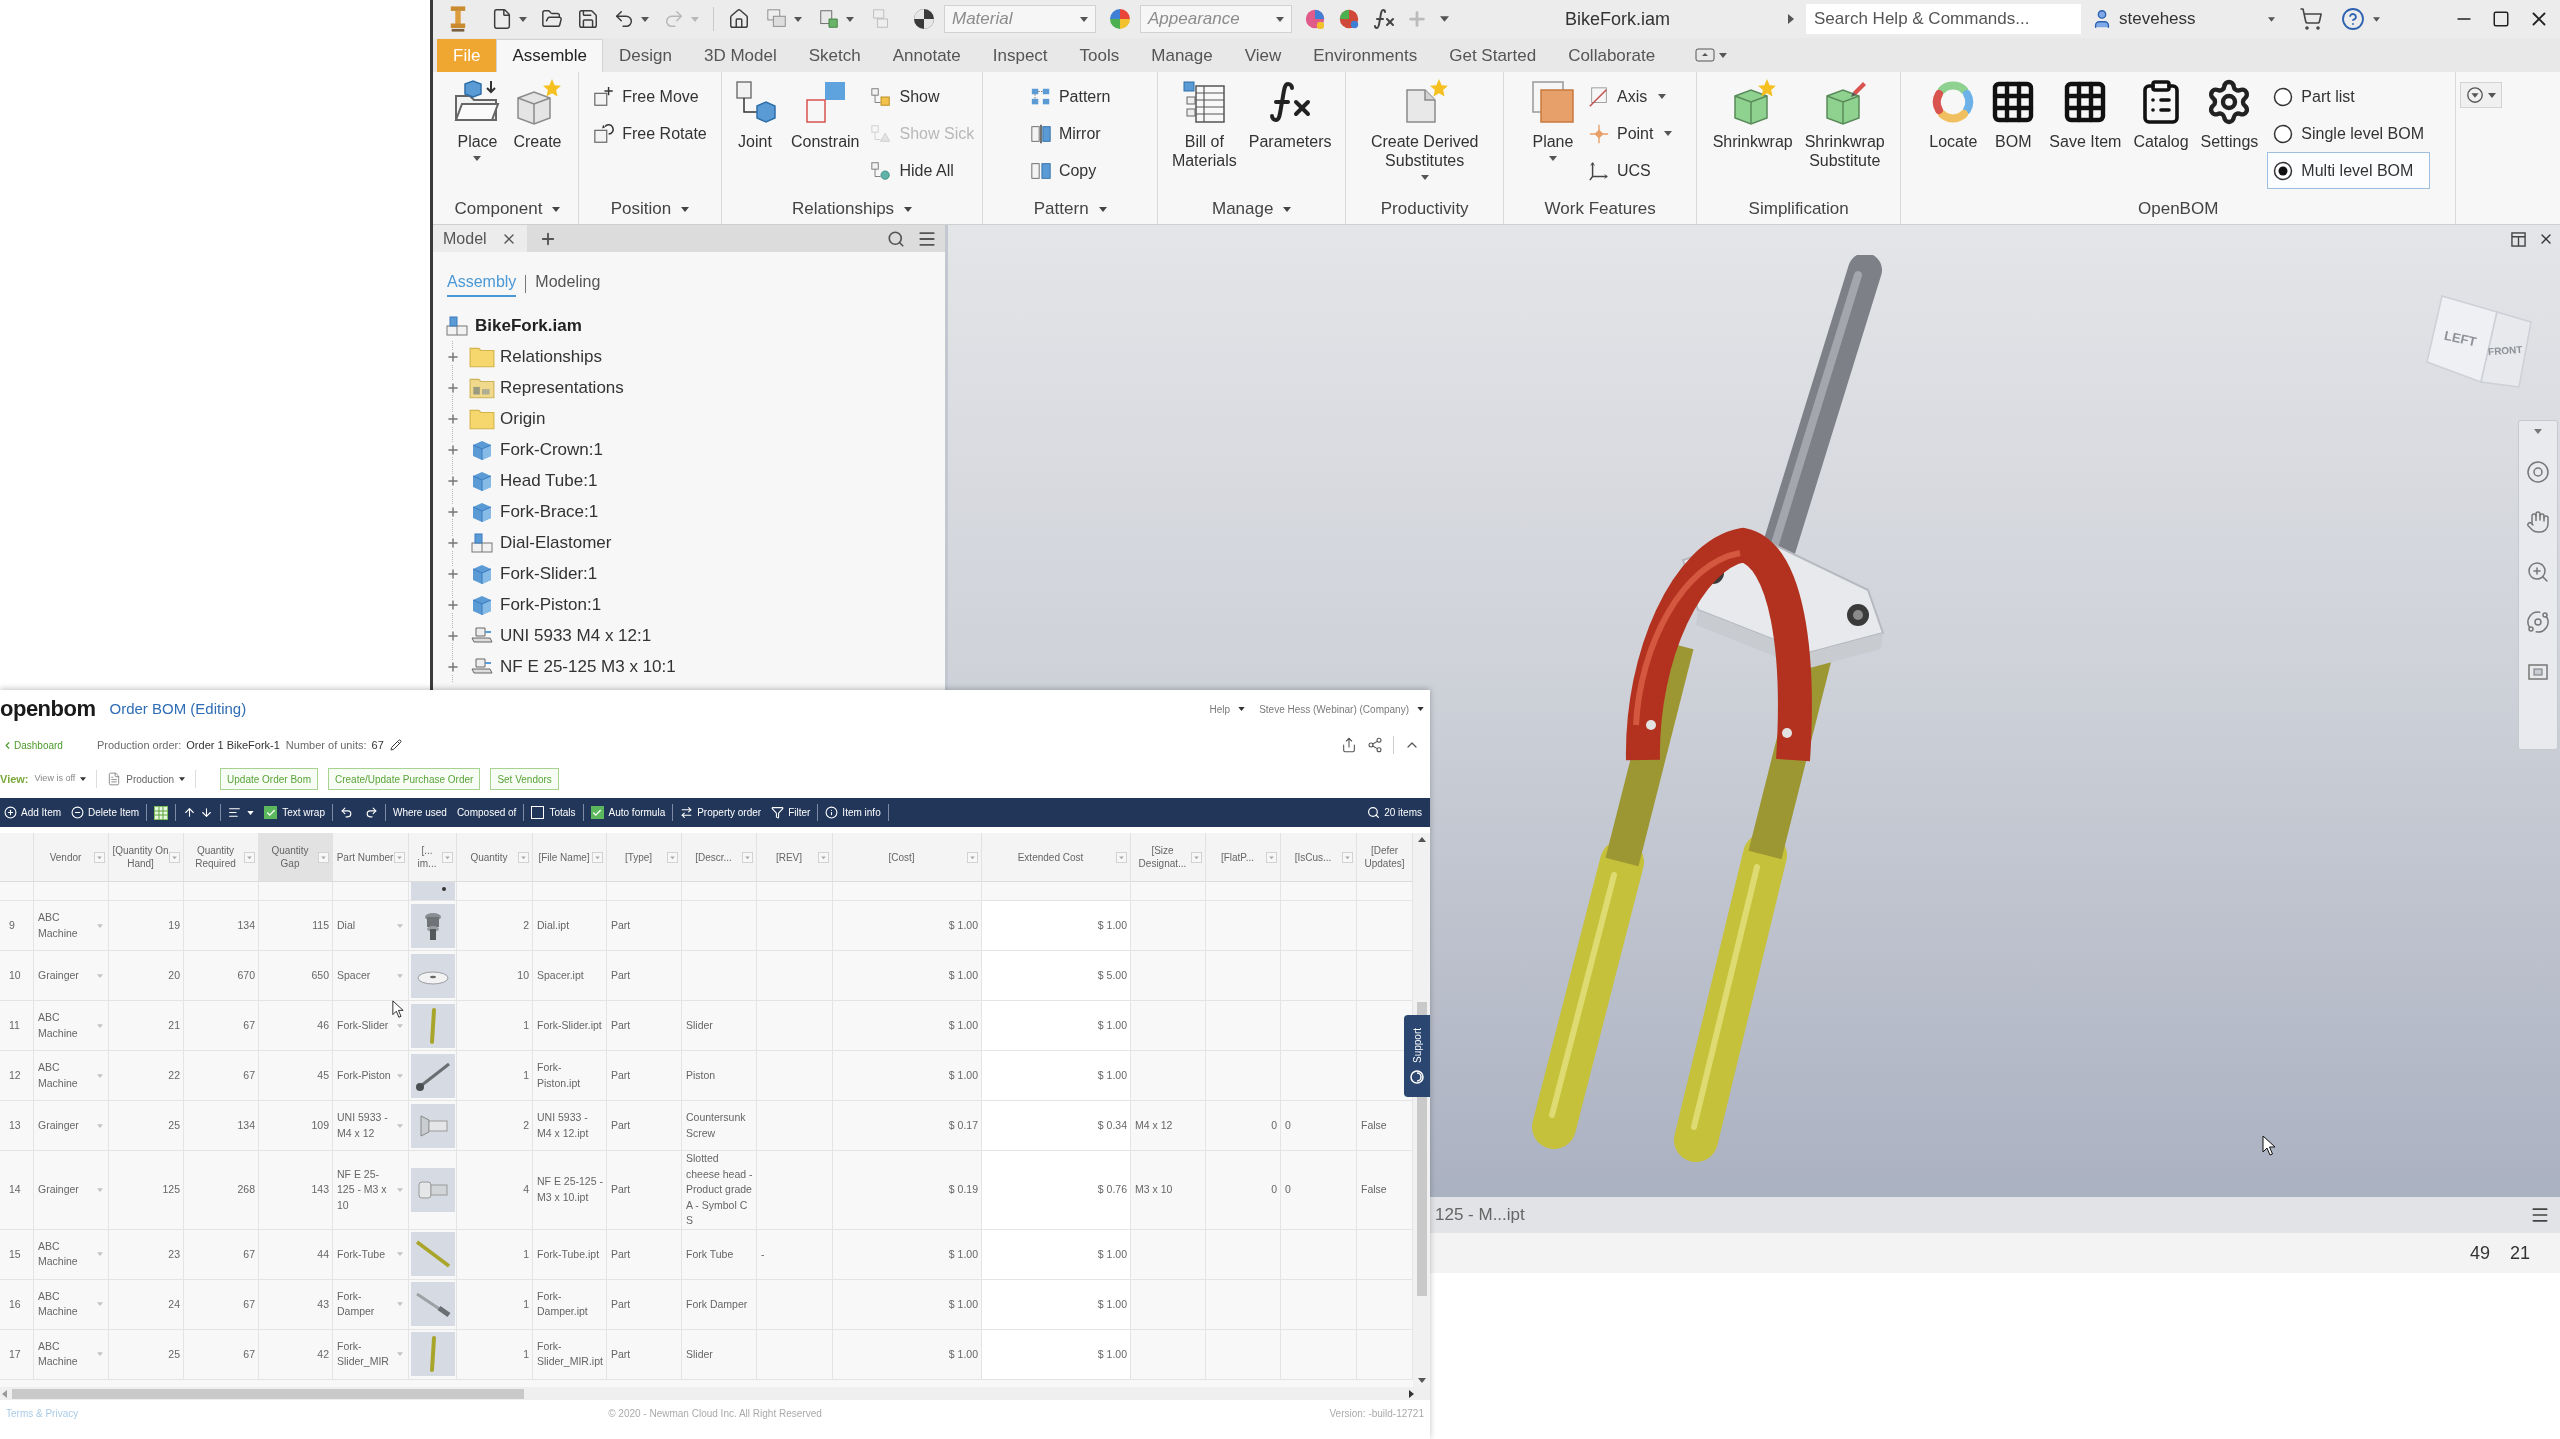 The image size is (2560, 1439). Describe the element at coordinates (551, 449) in the screenshot. I see `tree-item: Fork-Crown:1` at that location.